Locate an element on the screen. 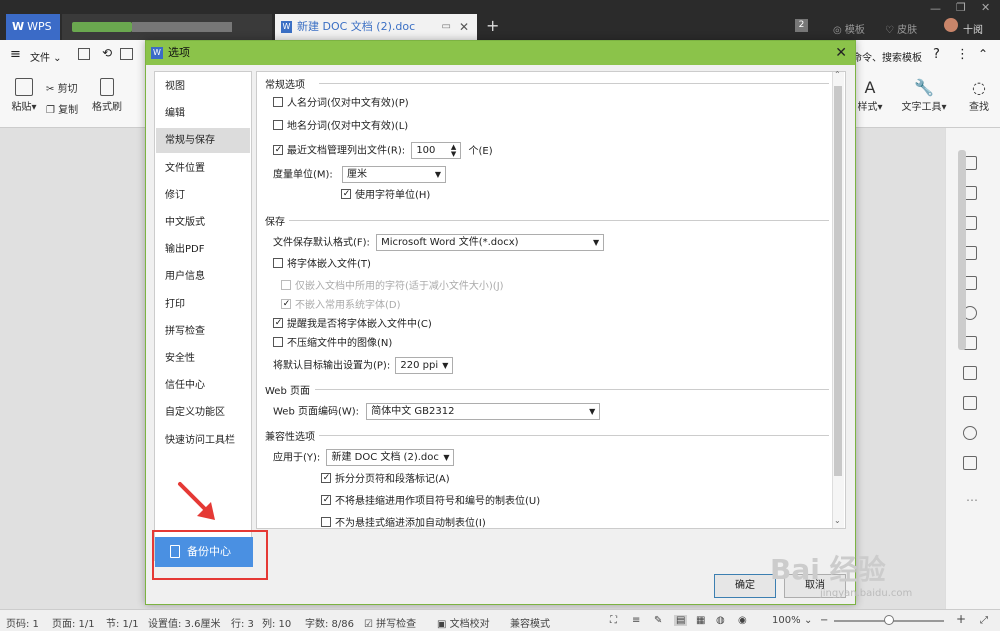  nav-item: 输出PDF is located at coordinates (203, 249).